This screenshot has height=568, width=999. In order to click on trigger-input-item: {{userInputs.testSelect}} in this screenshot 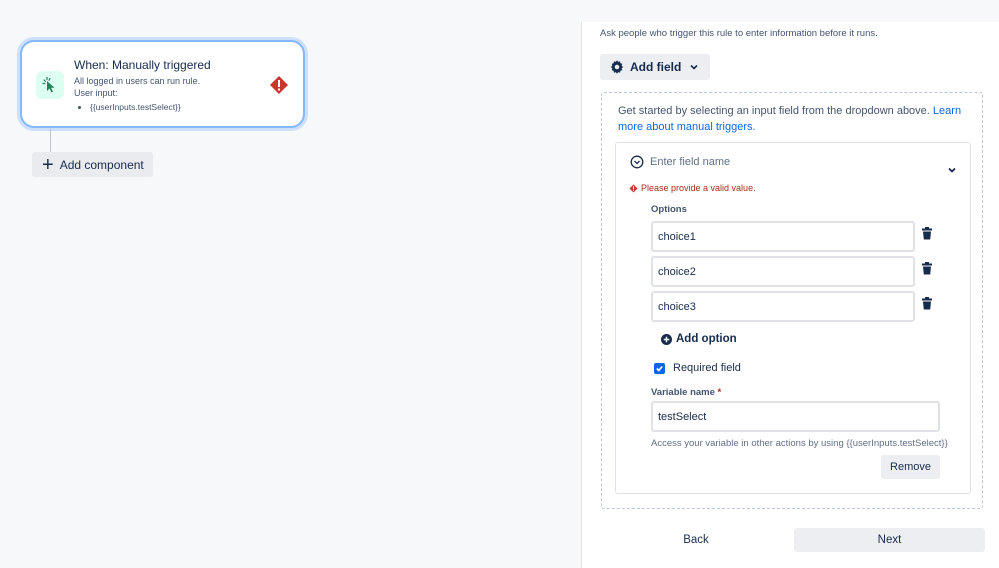, I will do `click(177, 107)`.